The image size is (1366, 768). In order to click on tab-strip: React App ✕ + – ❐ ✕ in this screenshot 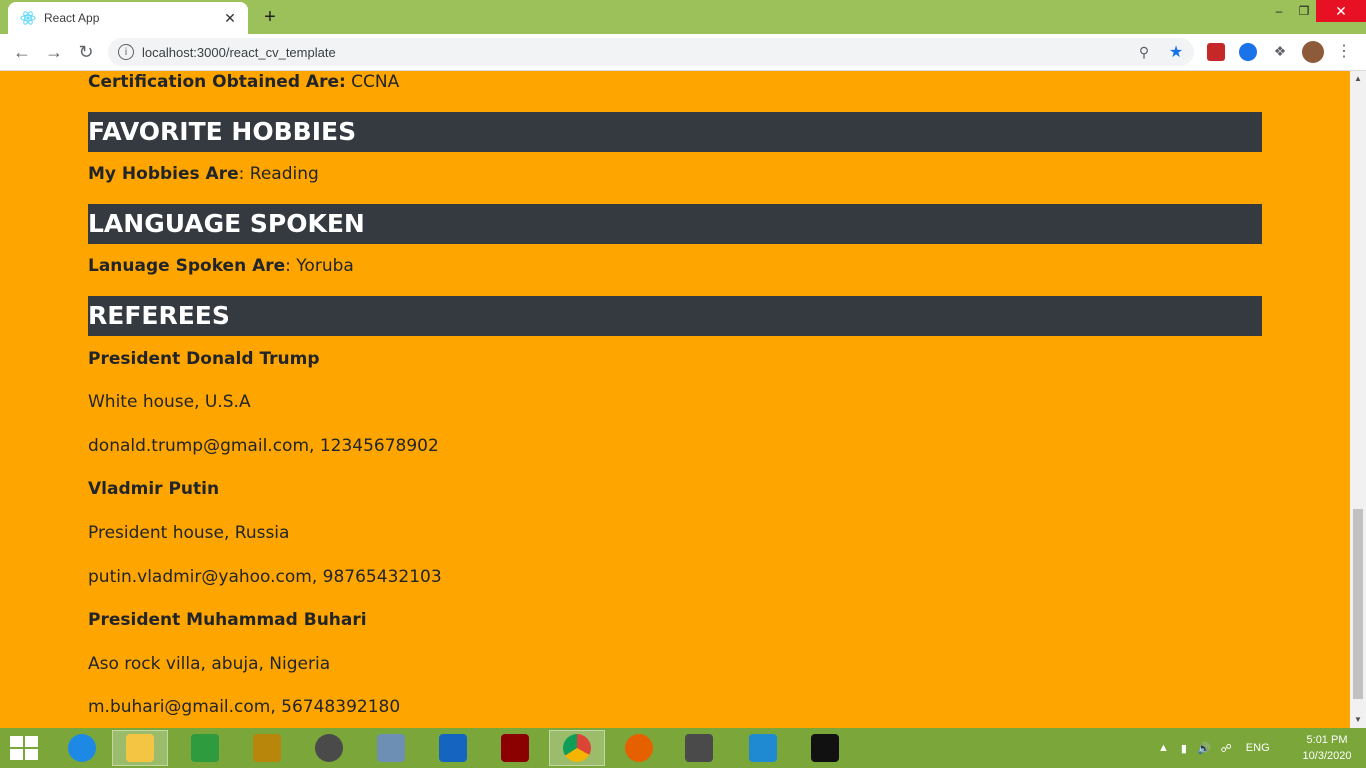, I will do `click(683, 17)`.